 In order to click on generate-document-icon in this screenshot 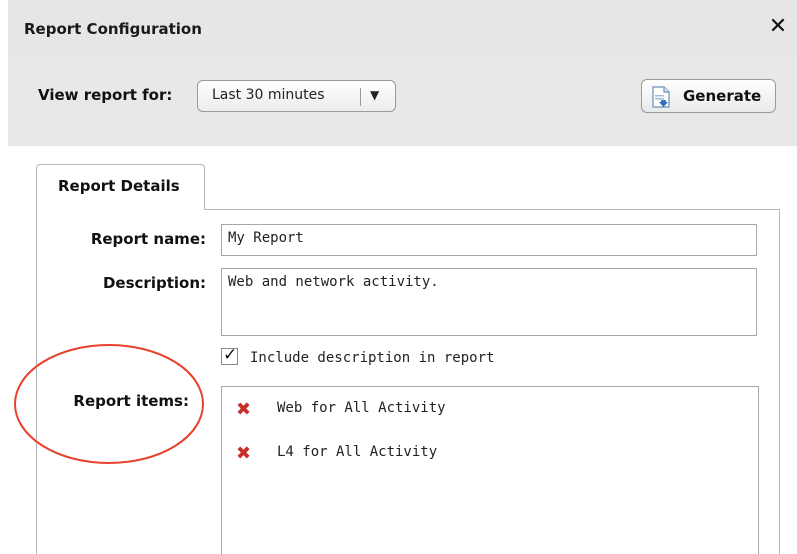, I will do `click(661, 97)`.